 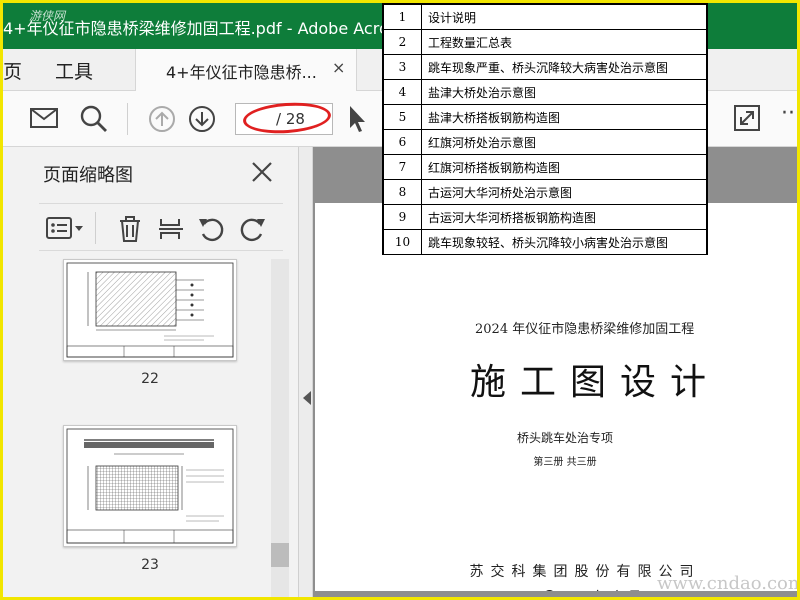 I want to click on row-title: 红旗河桥处治示意图, so click(x=564, y=142).